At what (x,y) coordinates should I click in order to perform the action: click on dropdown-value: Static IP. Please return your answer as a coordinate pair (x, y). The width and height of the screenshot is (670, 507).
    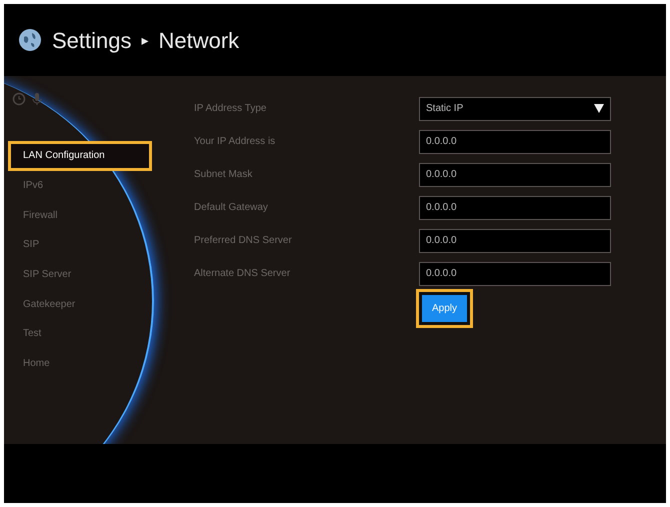
    Looking at the image, I should click on (445, 109).